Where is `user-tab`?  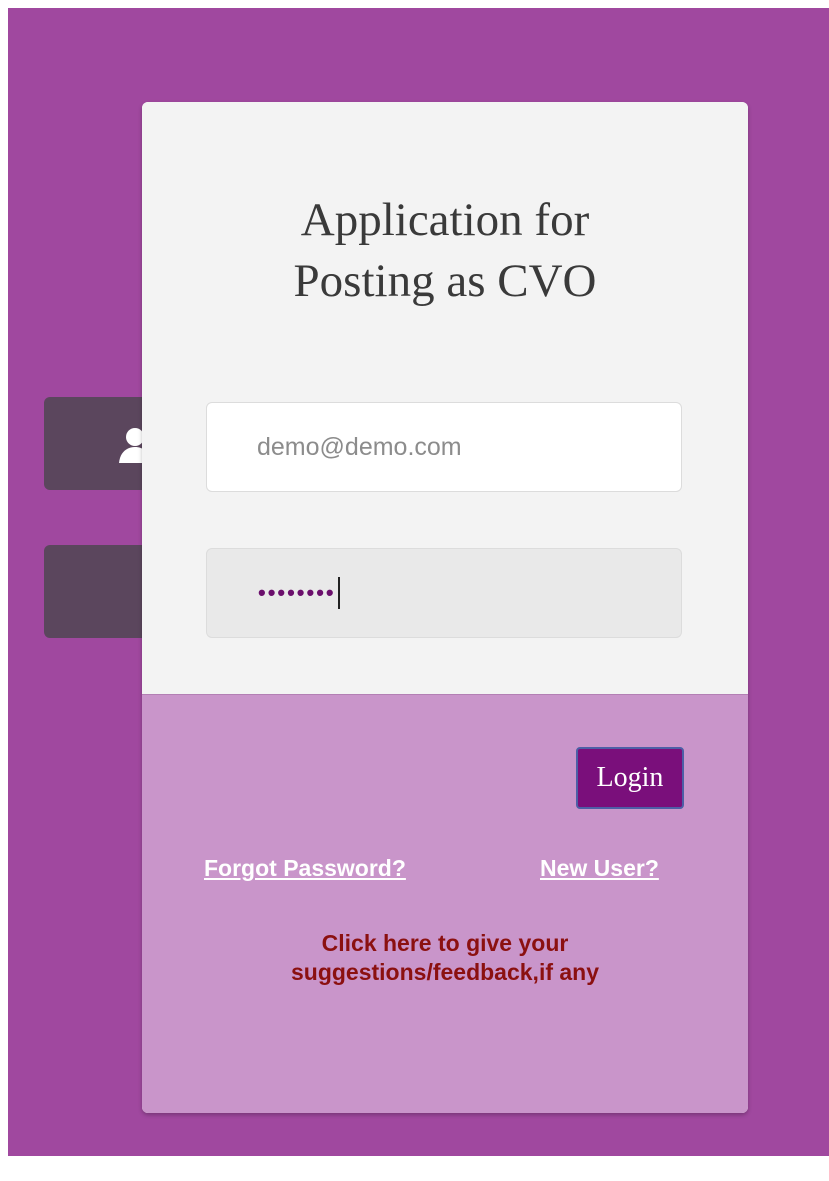 user-tab is located at coordinates (99, 443).